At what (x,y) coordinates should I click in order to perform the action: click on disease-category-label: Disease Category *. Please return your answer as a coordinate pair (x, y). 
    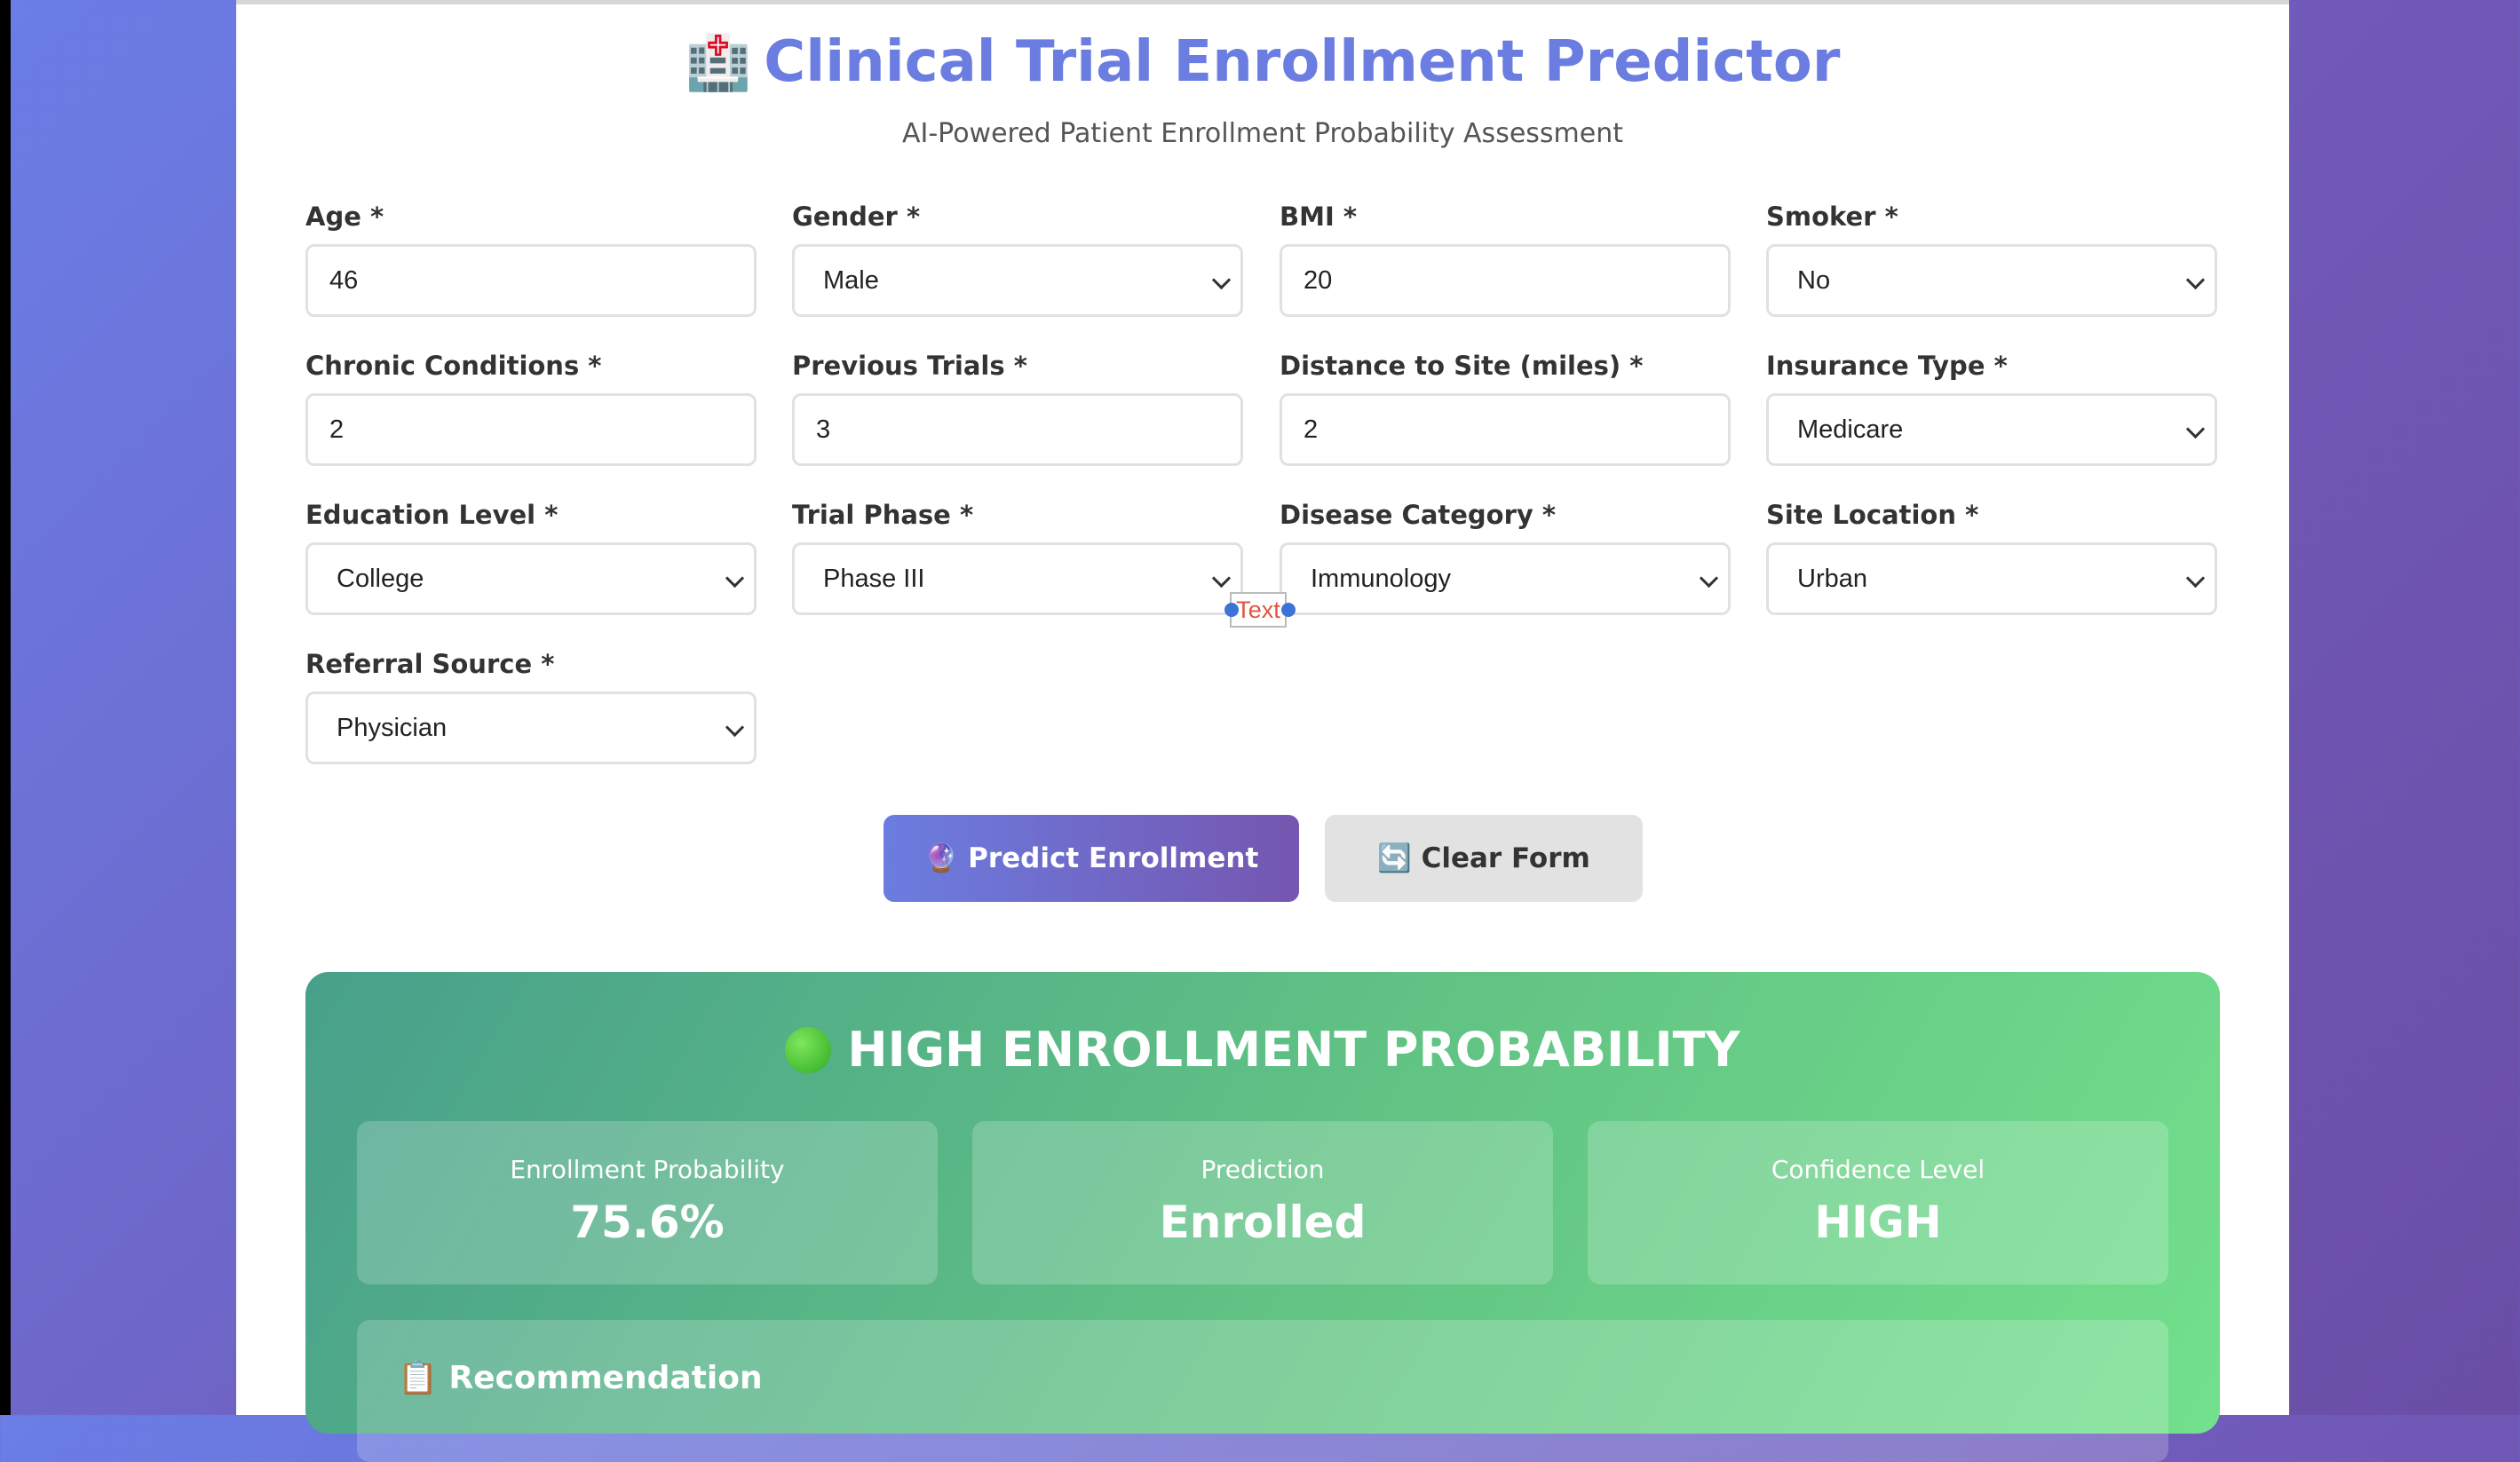
    Looking at the image, I should click on (1418, 515).